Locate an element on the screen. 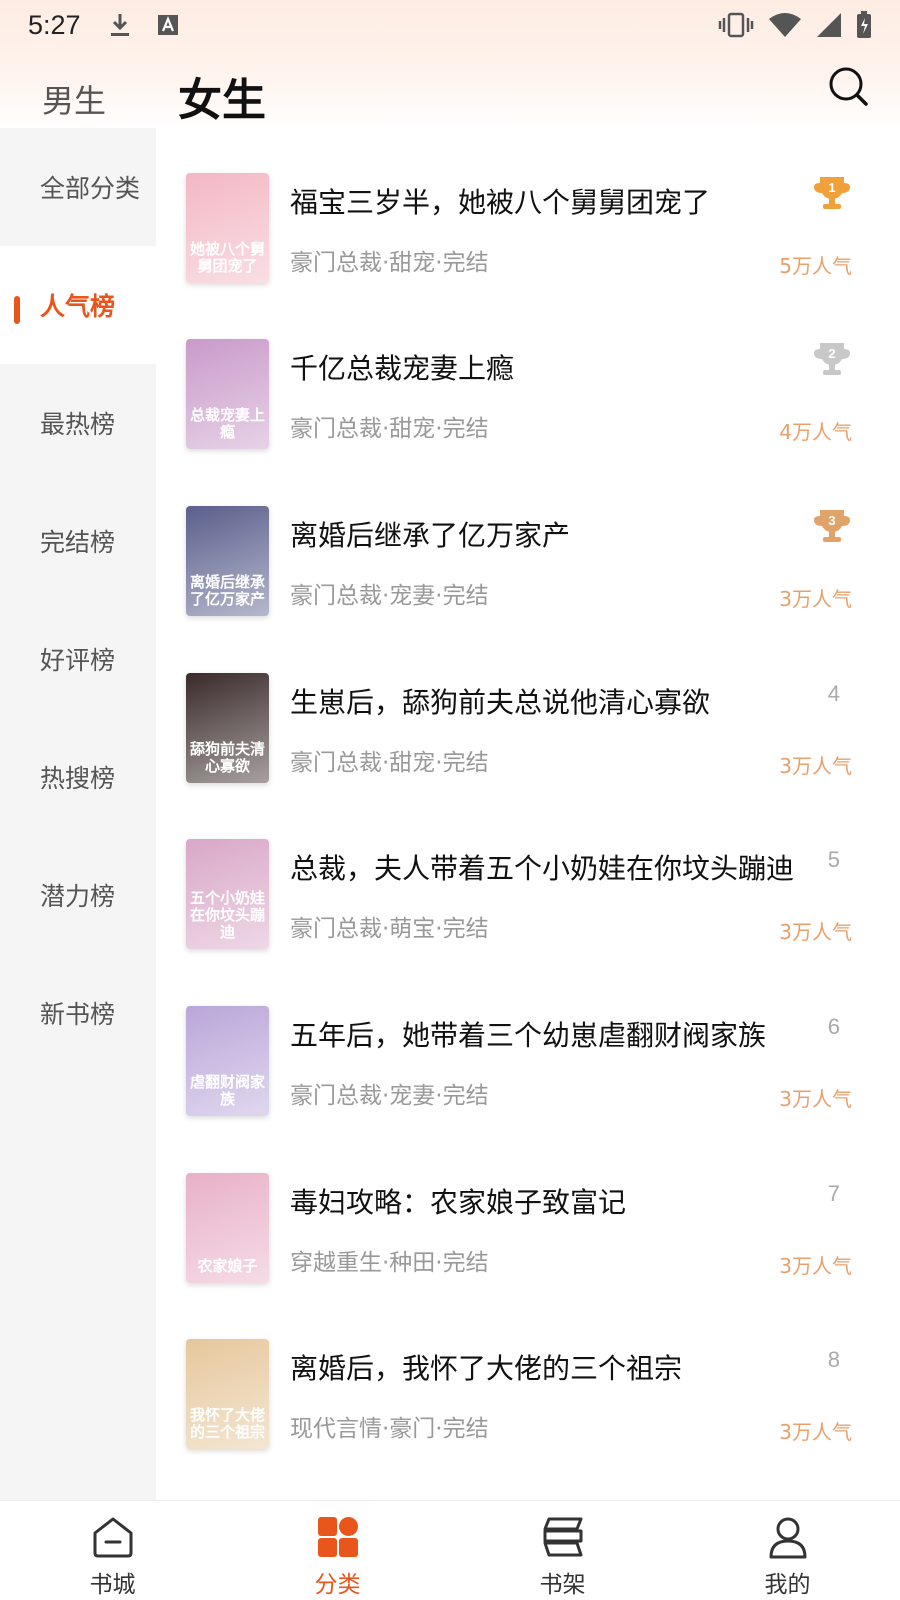 This screenshot has height=1600, width=900. sidebar-item-label: 新书榜 is located at coordinates (78, 1014).